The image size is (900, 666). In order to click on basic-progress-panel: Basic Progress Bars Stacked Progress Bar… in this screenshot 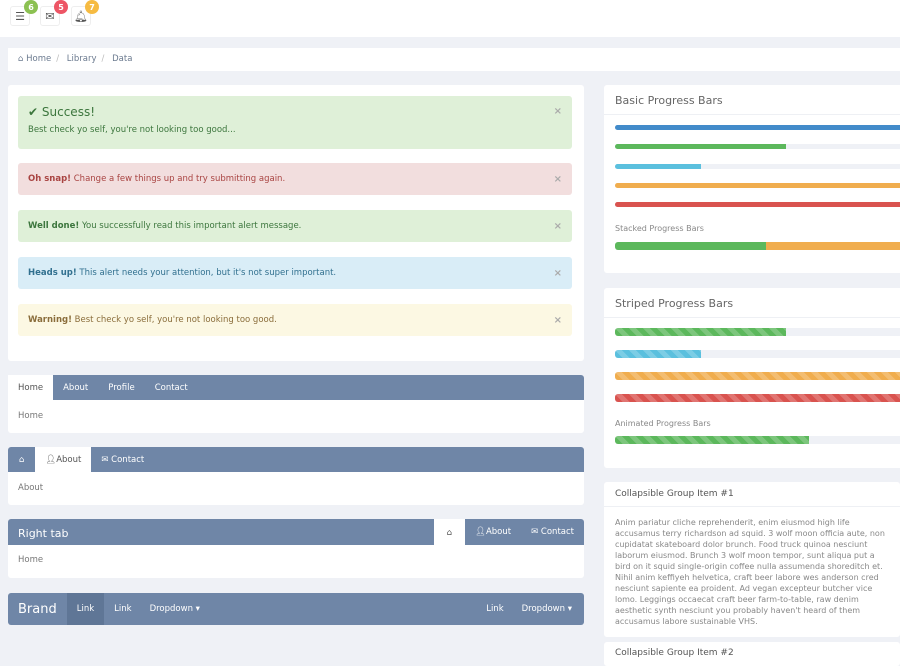, I will do `click(752, 179)`.